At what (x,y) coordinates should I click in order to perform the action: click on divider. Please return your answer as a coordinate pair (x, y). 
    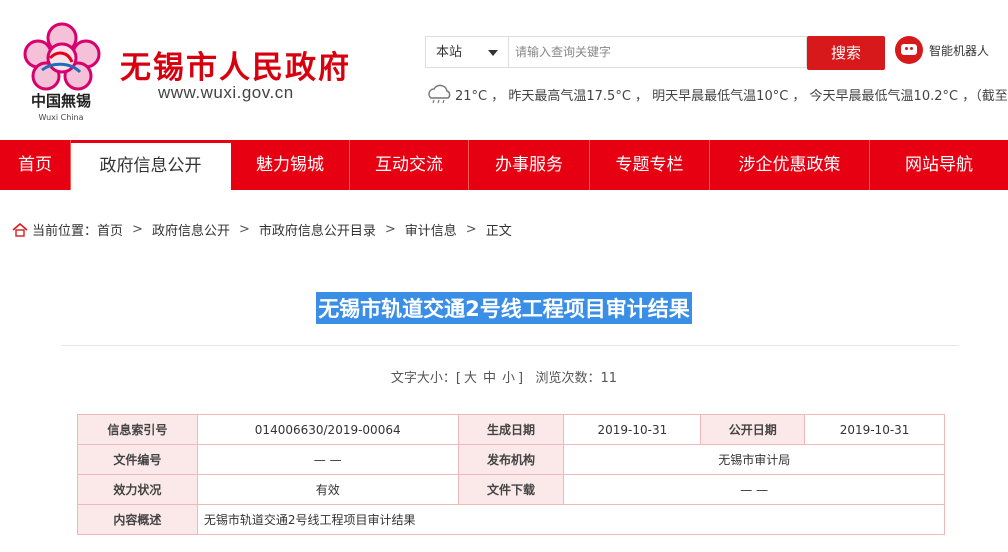
    Looking at the image, I should click on (510, 345).